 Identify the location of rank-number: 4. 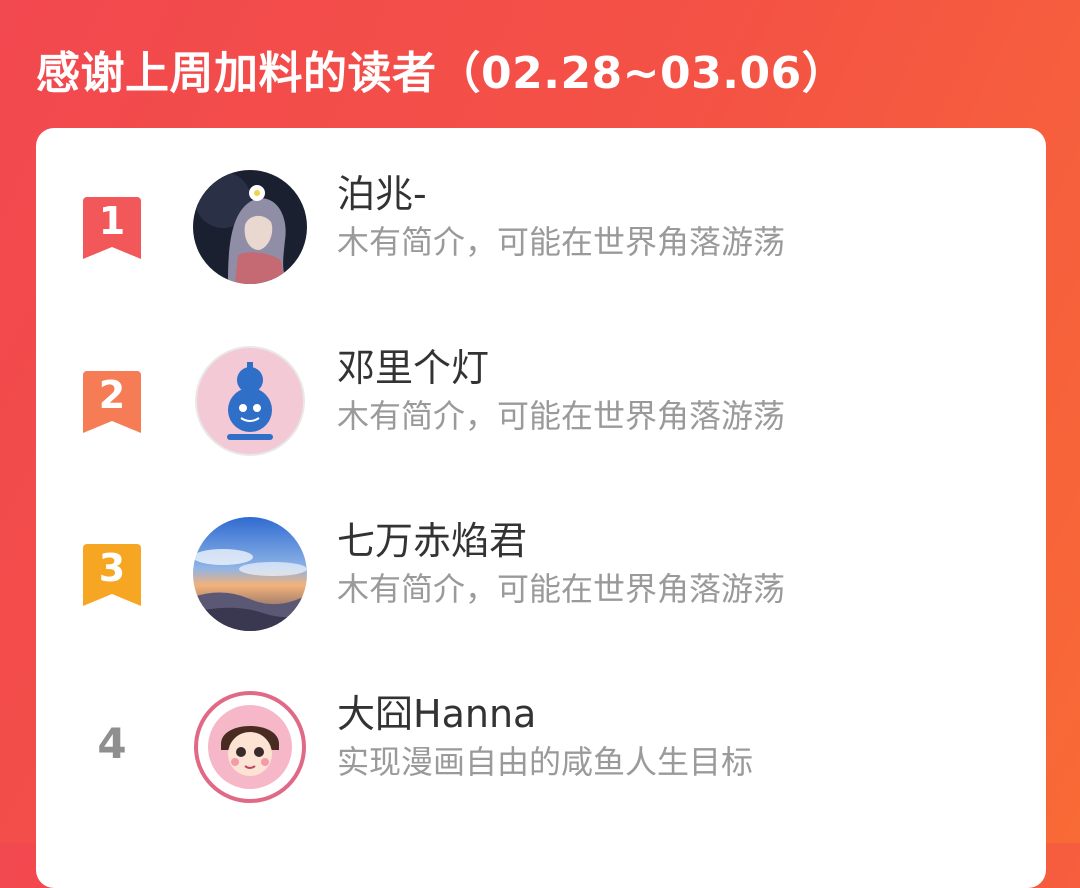
(112, 743).